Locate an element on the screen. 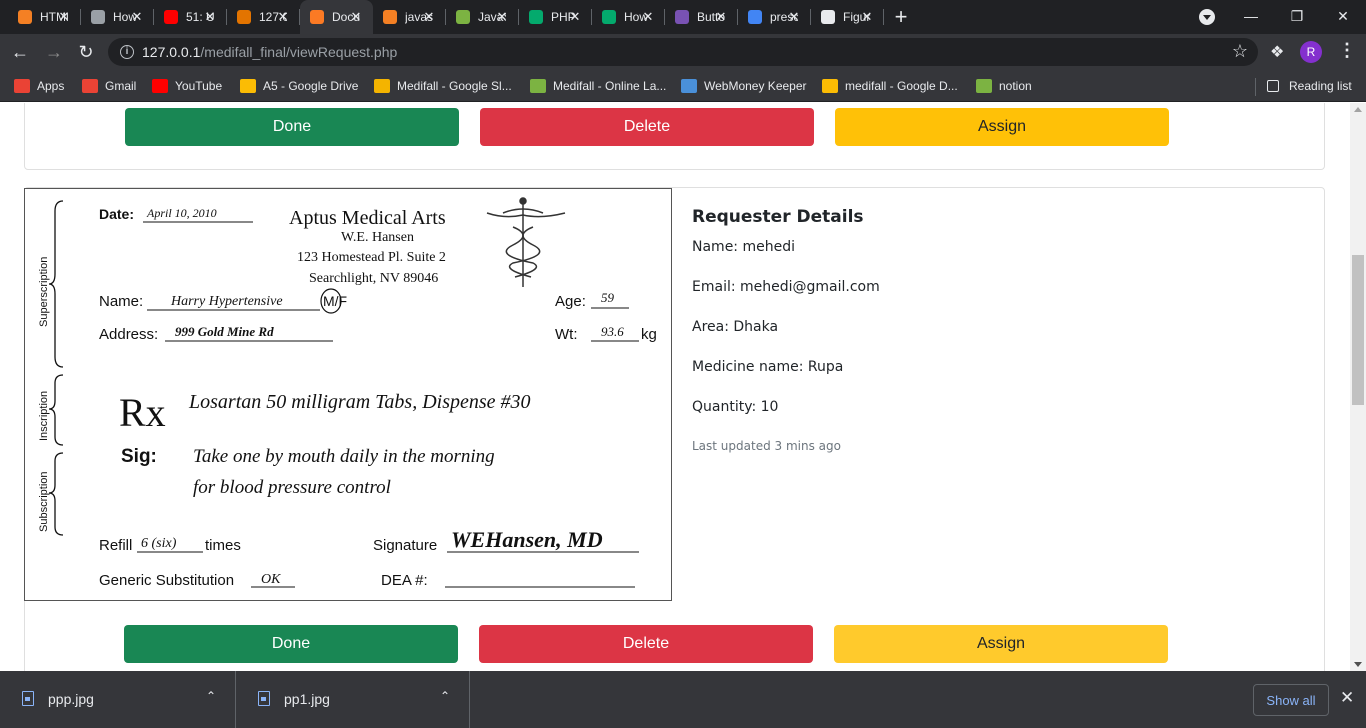 The image size is (1366, 728). new-tab-button: + is located at coordinates (901, 17).